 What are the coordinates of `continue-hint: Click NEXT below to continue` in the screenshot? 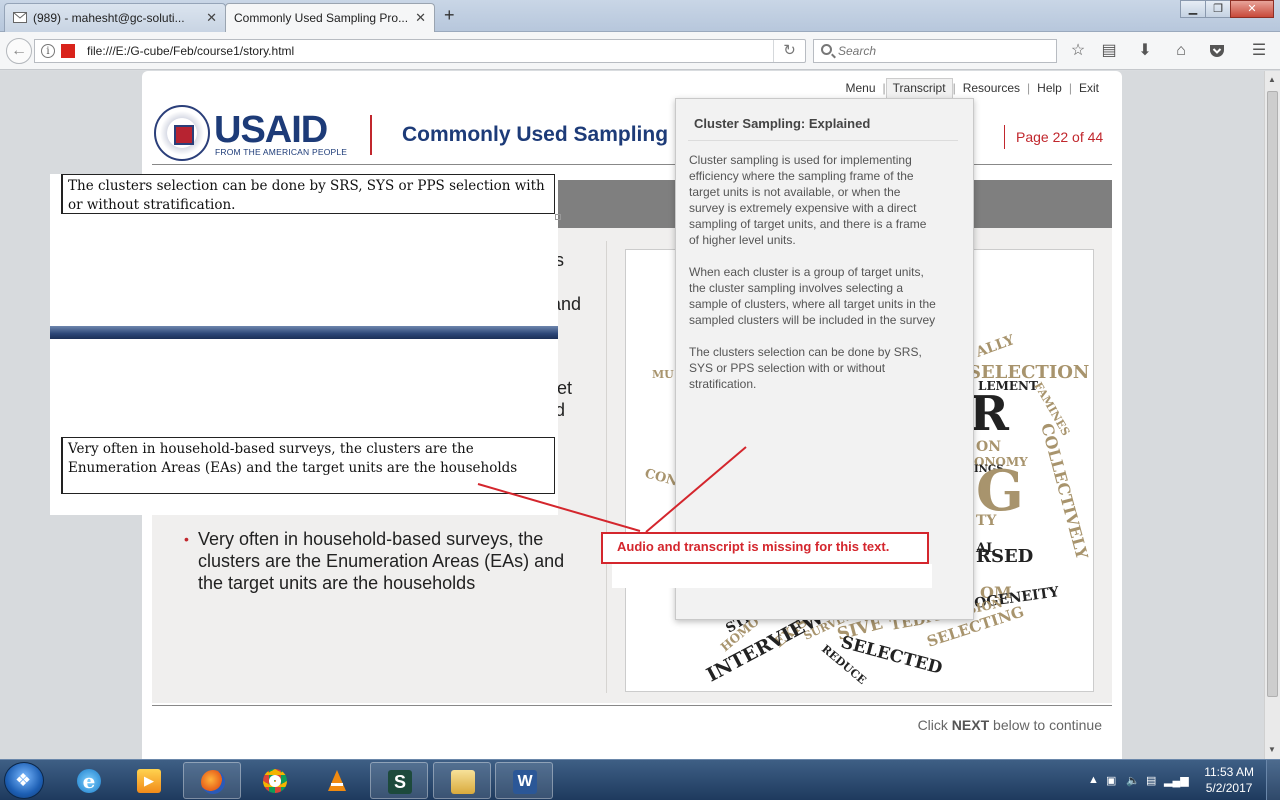 It's located at (1010, 725).